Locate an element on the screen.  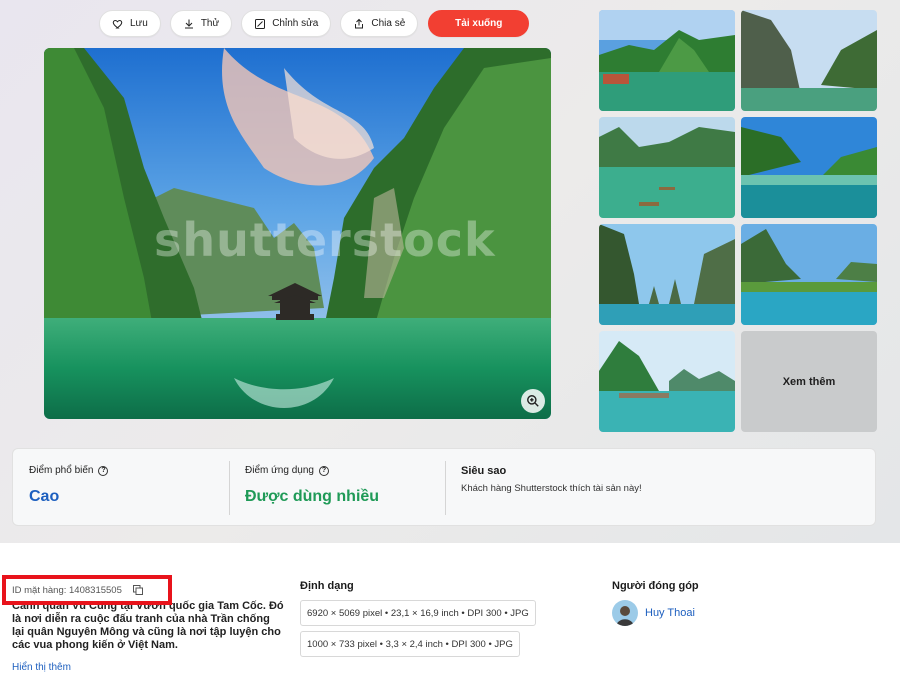
popularity-stat: Điểm phổ biến ? Cao is located at coordinates (121, 487).